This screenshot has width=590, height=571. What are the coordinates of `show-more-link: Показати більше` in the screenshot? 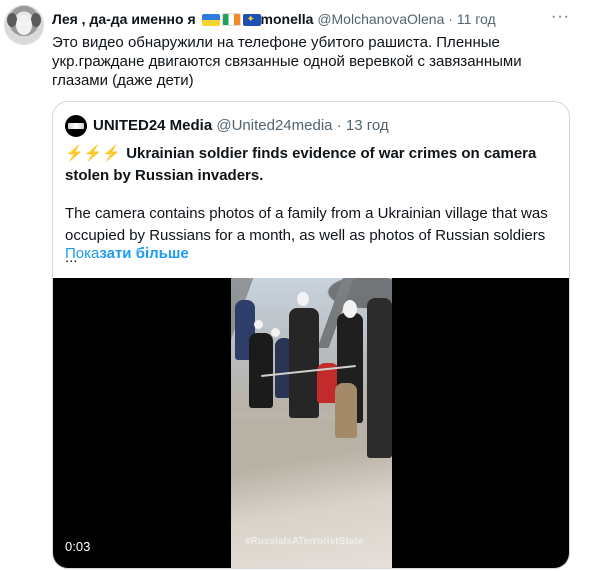 It's located at (127, 254).